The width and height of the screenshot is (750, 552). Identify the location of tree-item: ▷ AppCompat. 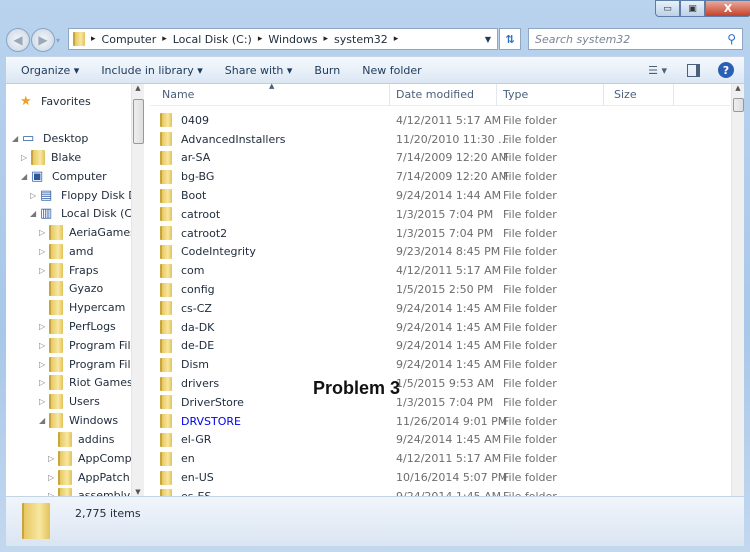
(90, 458).